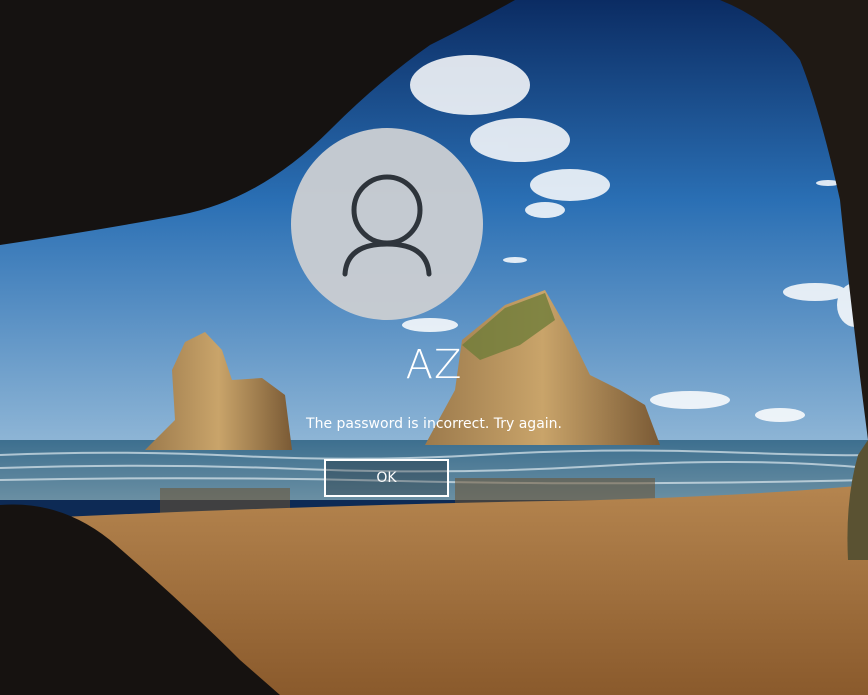 The height and width of the screenshot is (695, 868). I want to click on error-message: The password is incorrect. Try again., so click(434, 424).